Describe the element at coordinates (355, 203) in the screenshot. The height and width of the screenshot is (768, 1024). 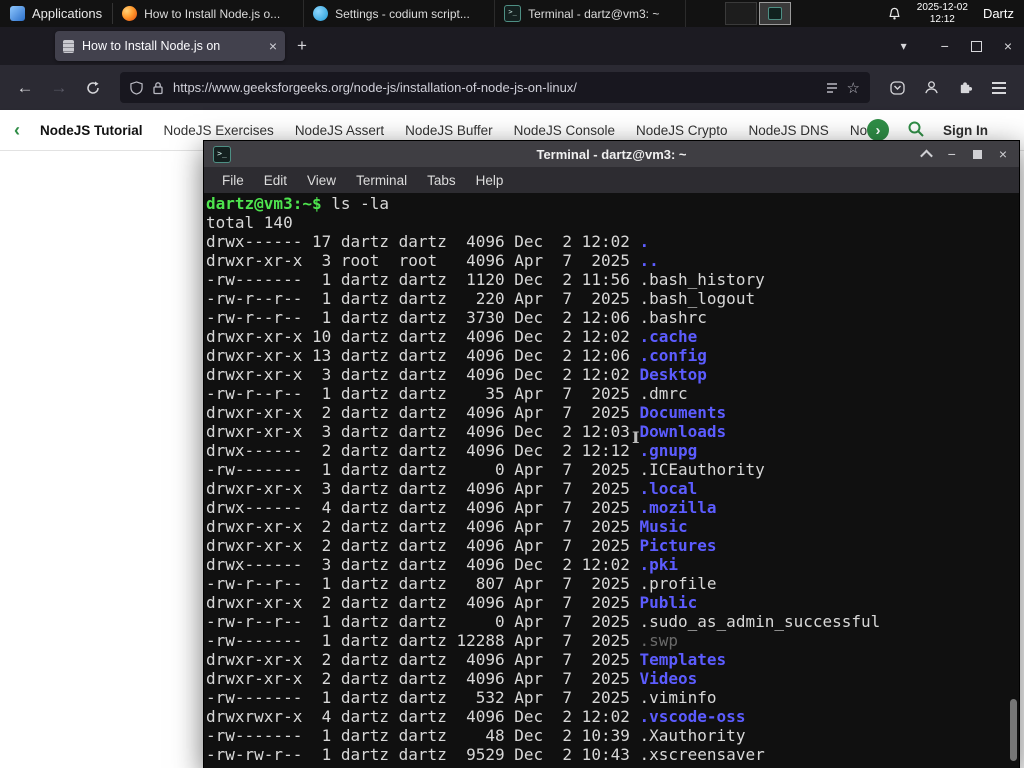
I see `shell-command: ls -la` at that location.